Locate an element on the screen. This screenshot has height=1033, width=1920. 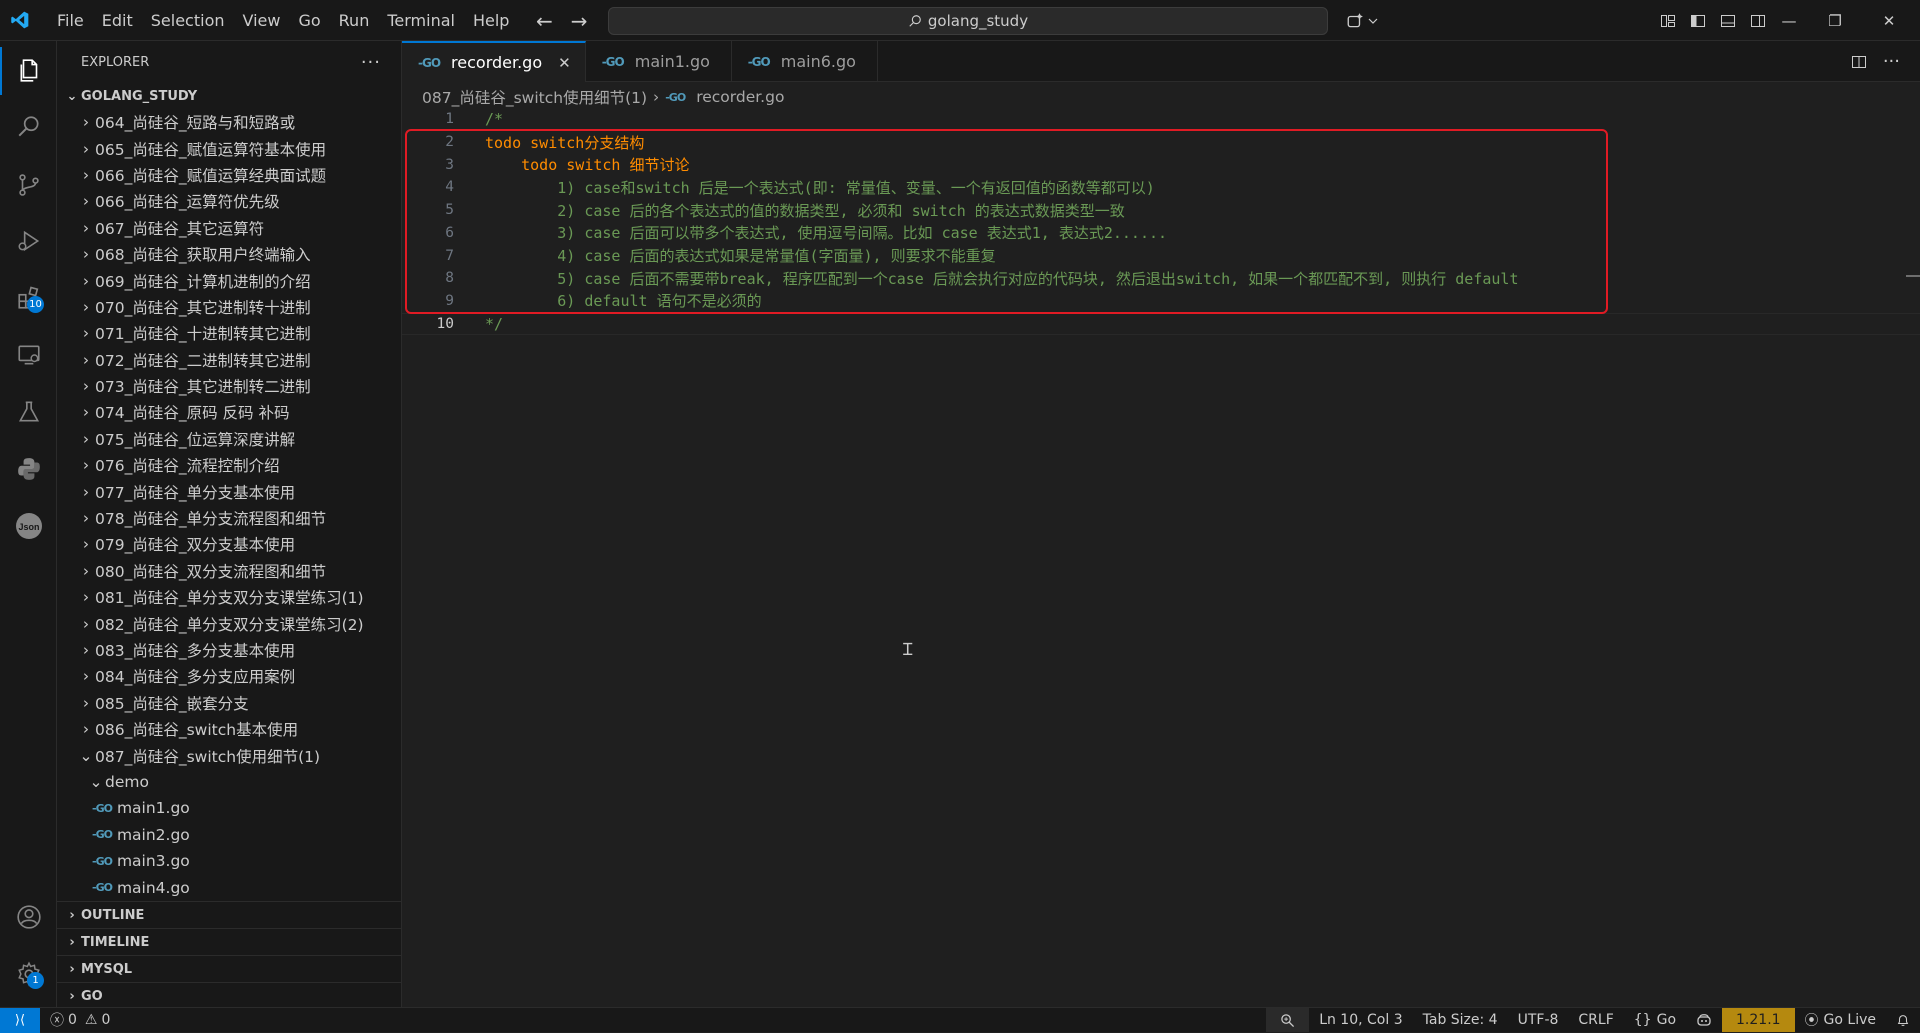
settings-gear-icon: 1 is located at coordinates (28, 974).